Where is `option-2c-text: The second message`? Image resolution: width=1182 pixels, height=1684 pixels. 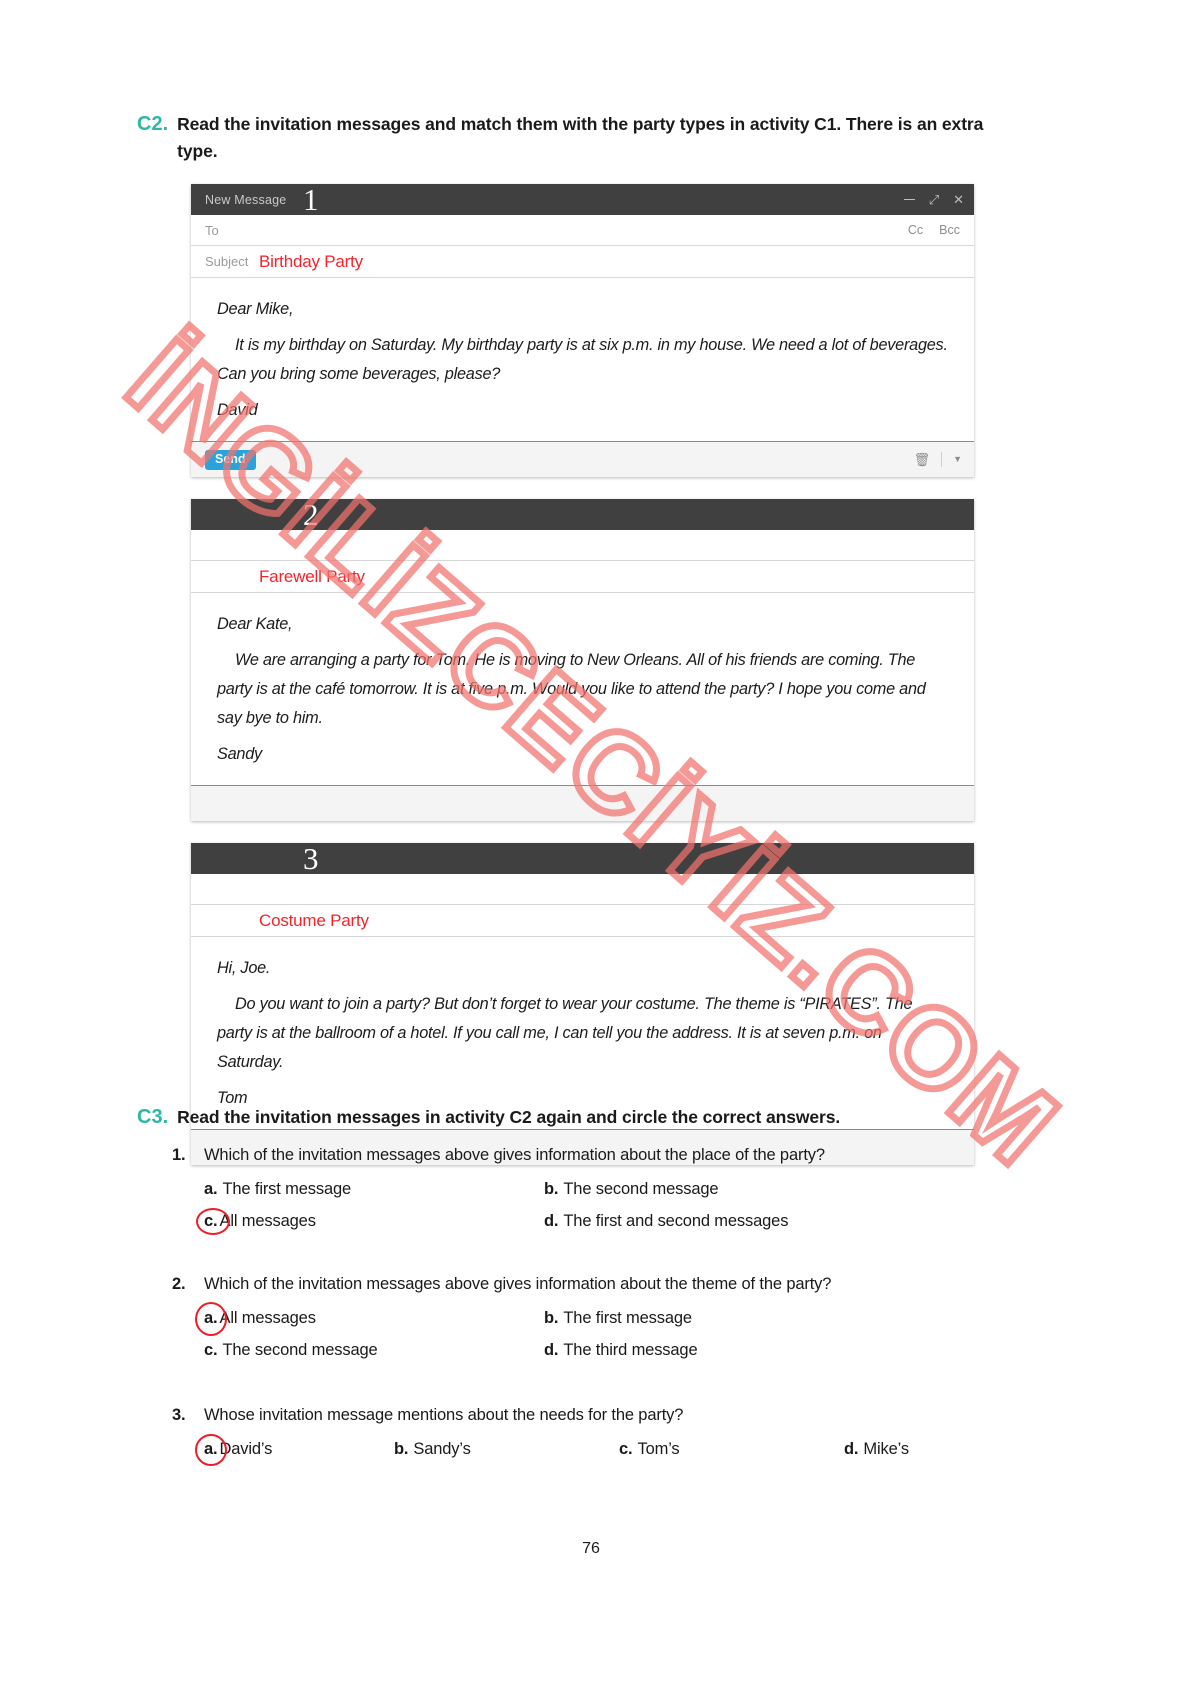
option-2c-text: The second message is located at coordinates (300, 1350).